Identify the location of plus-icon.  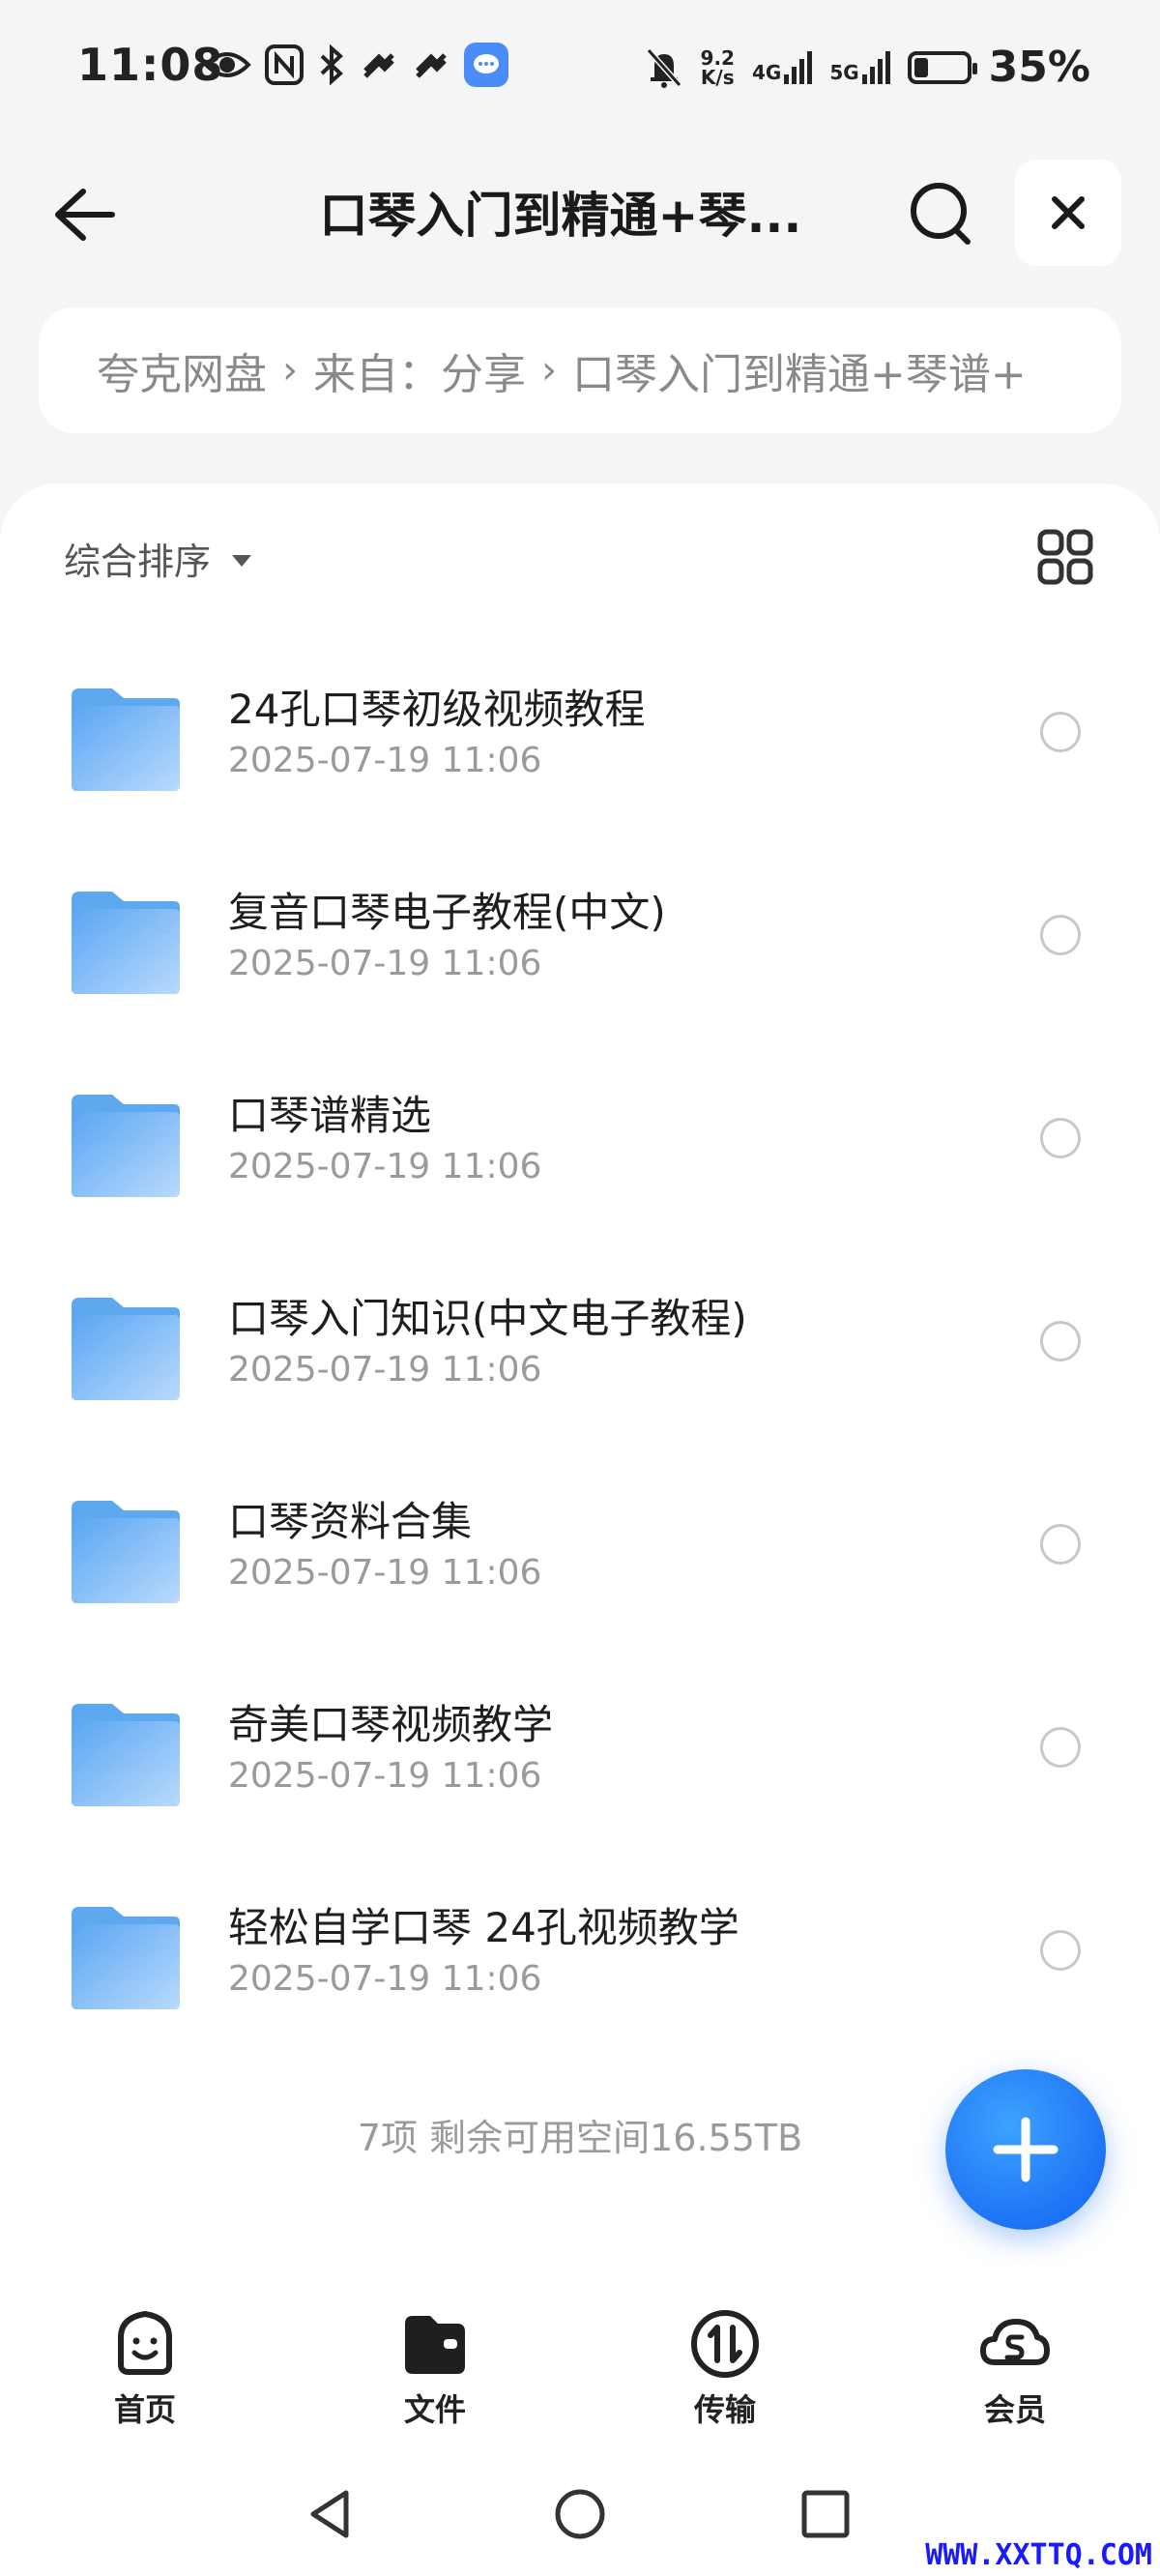
(1025, 2149).